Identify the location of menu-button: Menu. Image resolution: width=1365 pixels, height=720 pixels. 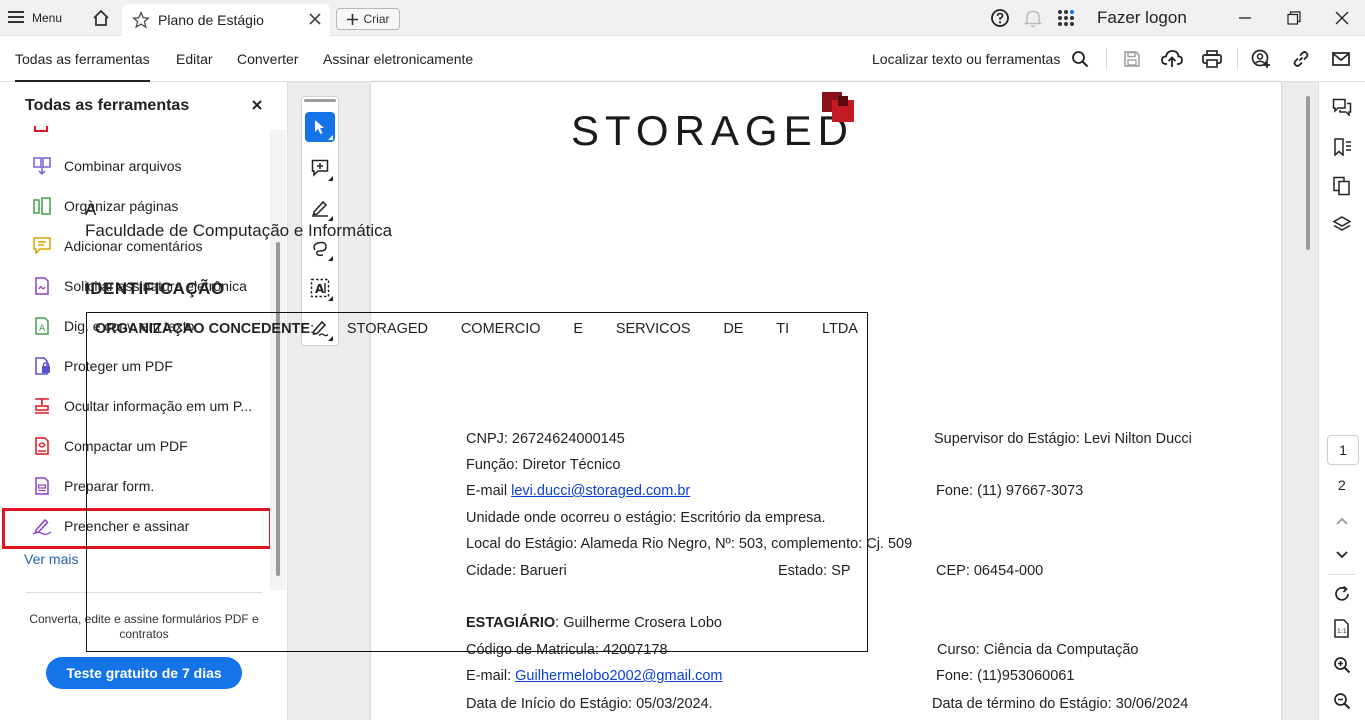
(35, 18).